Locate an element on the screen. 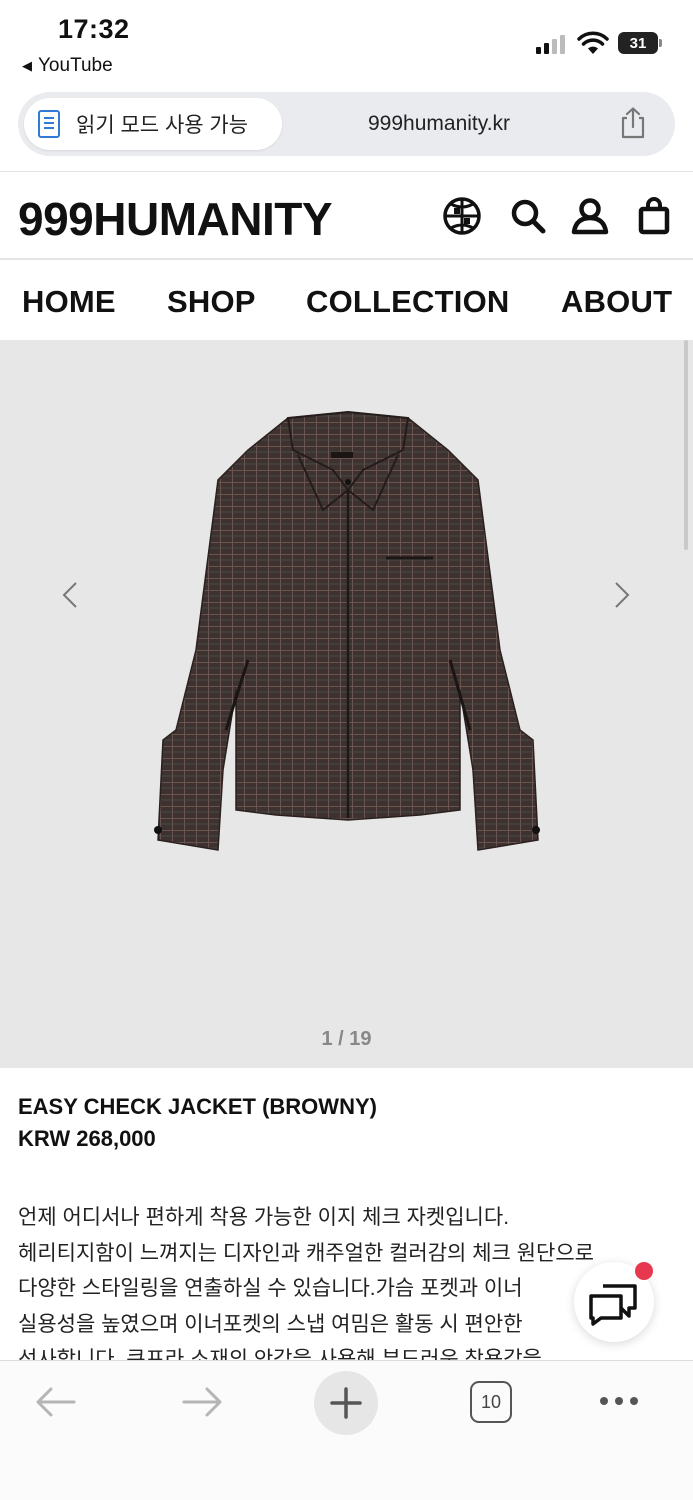  wifi-icon is located at coordinates (593, 42).